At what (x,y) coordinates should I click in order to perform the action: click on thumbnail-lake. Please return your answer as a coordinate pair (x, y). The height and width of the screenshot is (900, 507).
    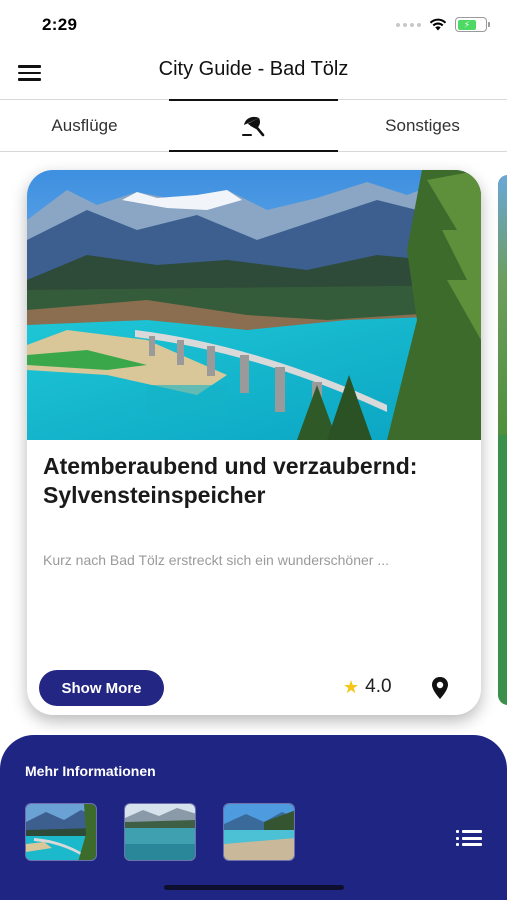
    Looking at the image, I should click on (160, 832).